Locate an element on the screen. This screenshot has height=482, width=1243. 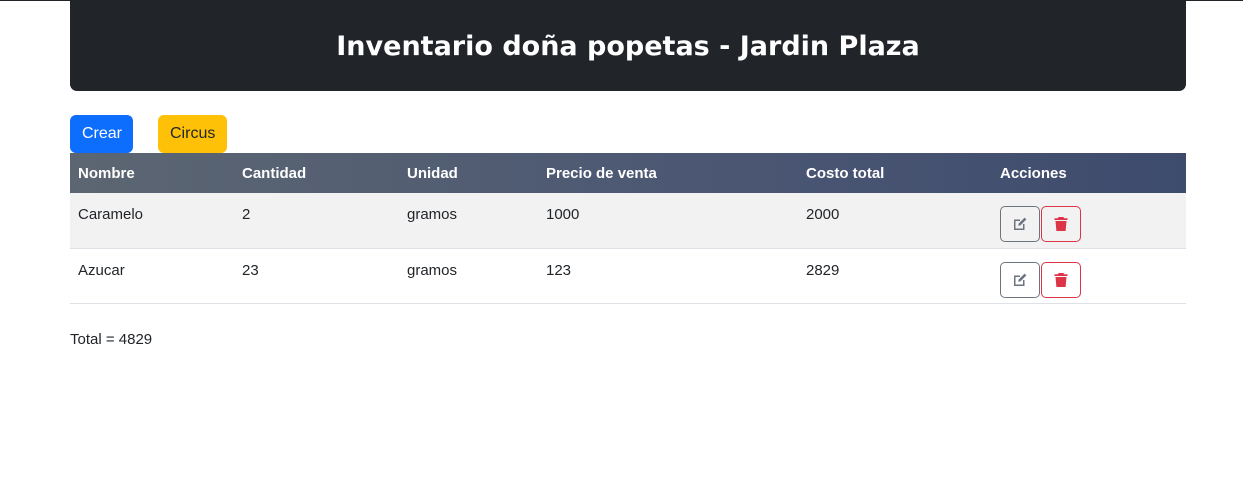
page-title: Inventario doña popetas - Jardin Plaza is located at coordinates (628, 46).